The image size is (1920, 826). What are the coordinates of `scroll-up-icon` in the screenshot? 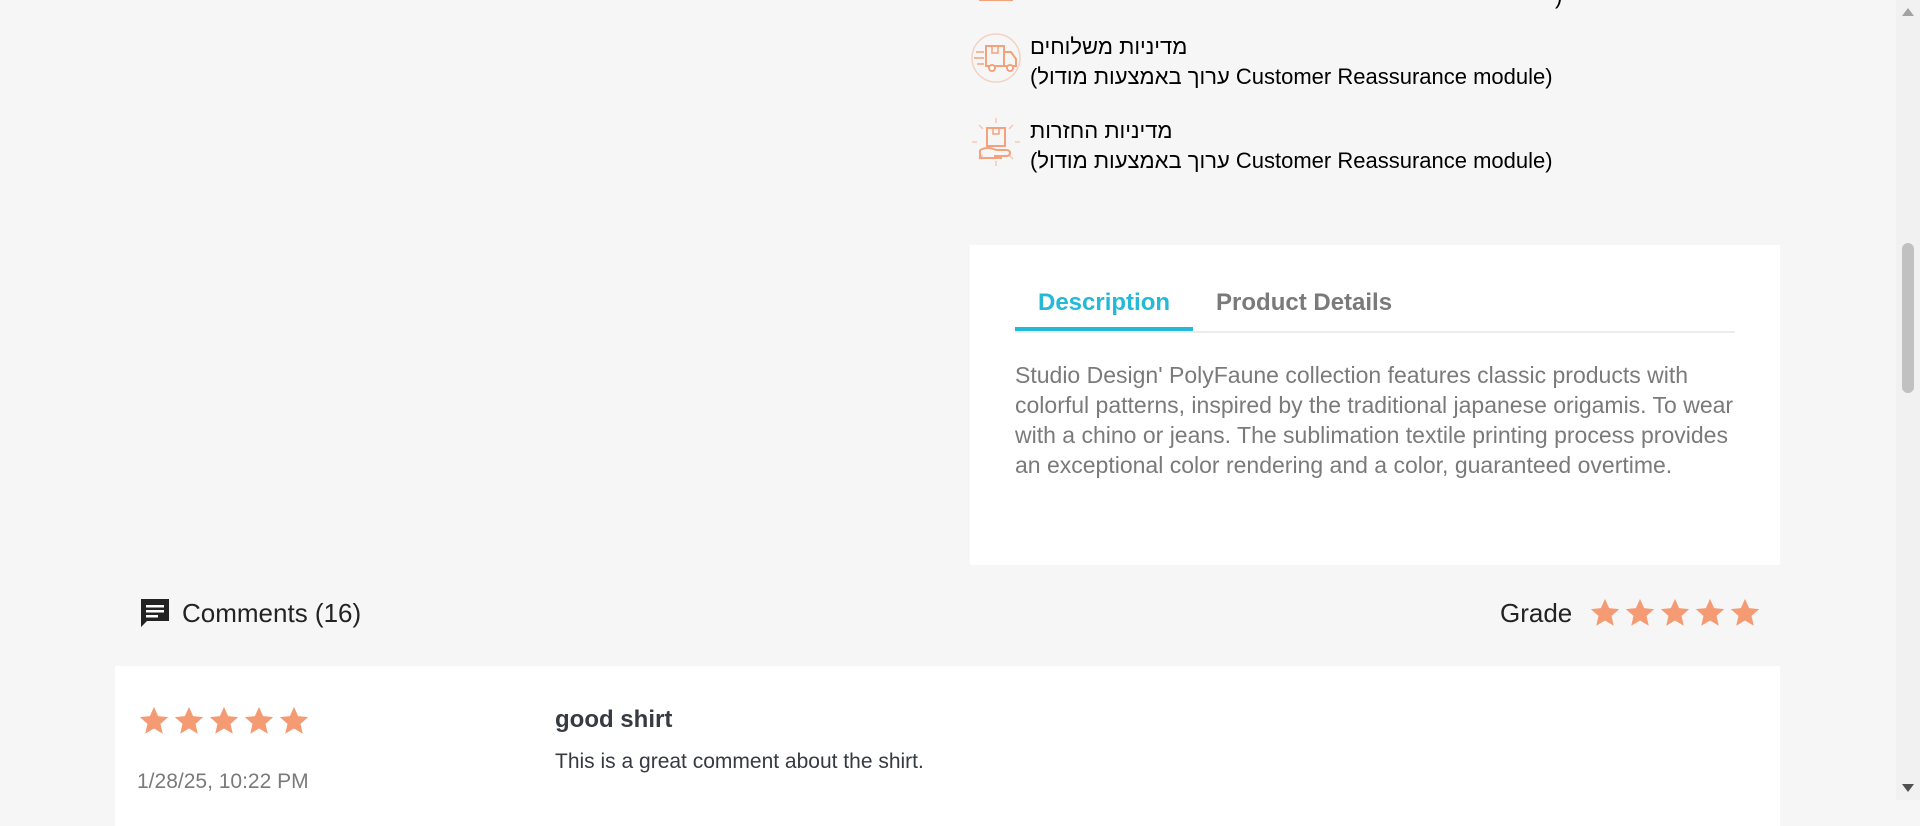 It's located at (1908, 12).